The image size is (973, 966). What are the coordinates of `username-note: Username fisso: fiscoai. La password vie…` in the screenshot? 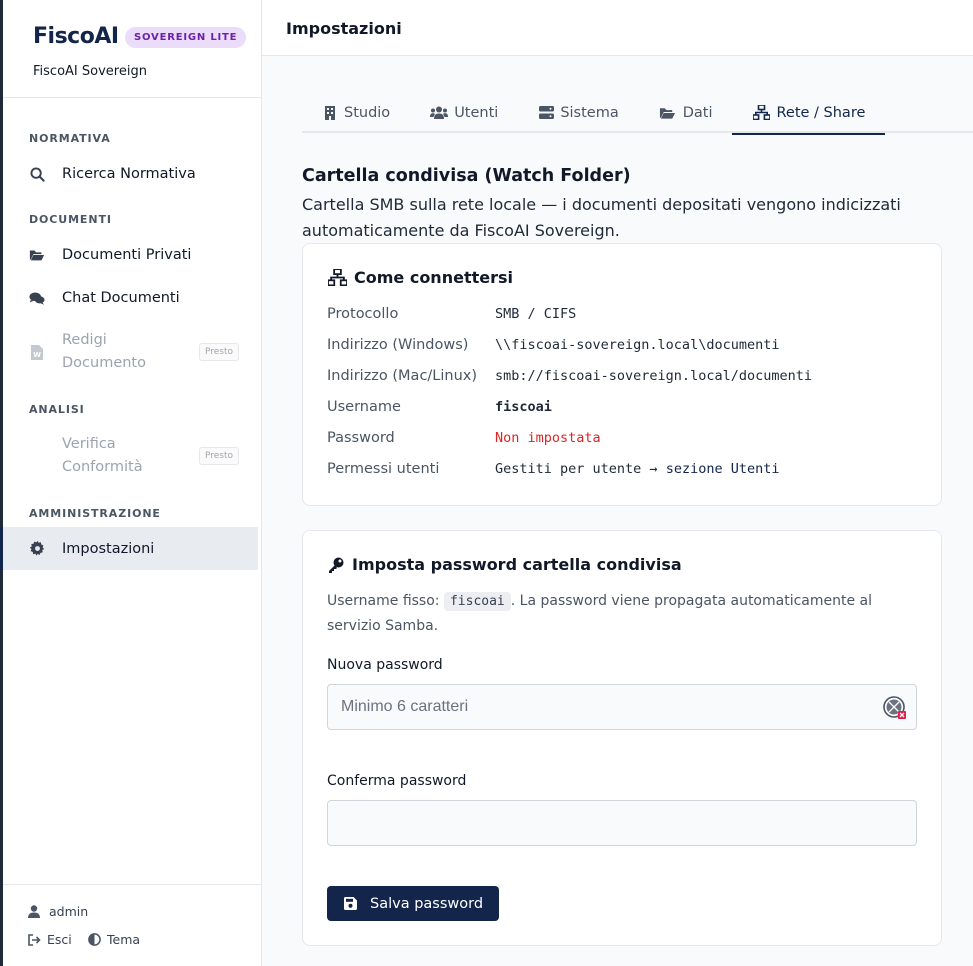 It's located at (600, 613).